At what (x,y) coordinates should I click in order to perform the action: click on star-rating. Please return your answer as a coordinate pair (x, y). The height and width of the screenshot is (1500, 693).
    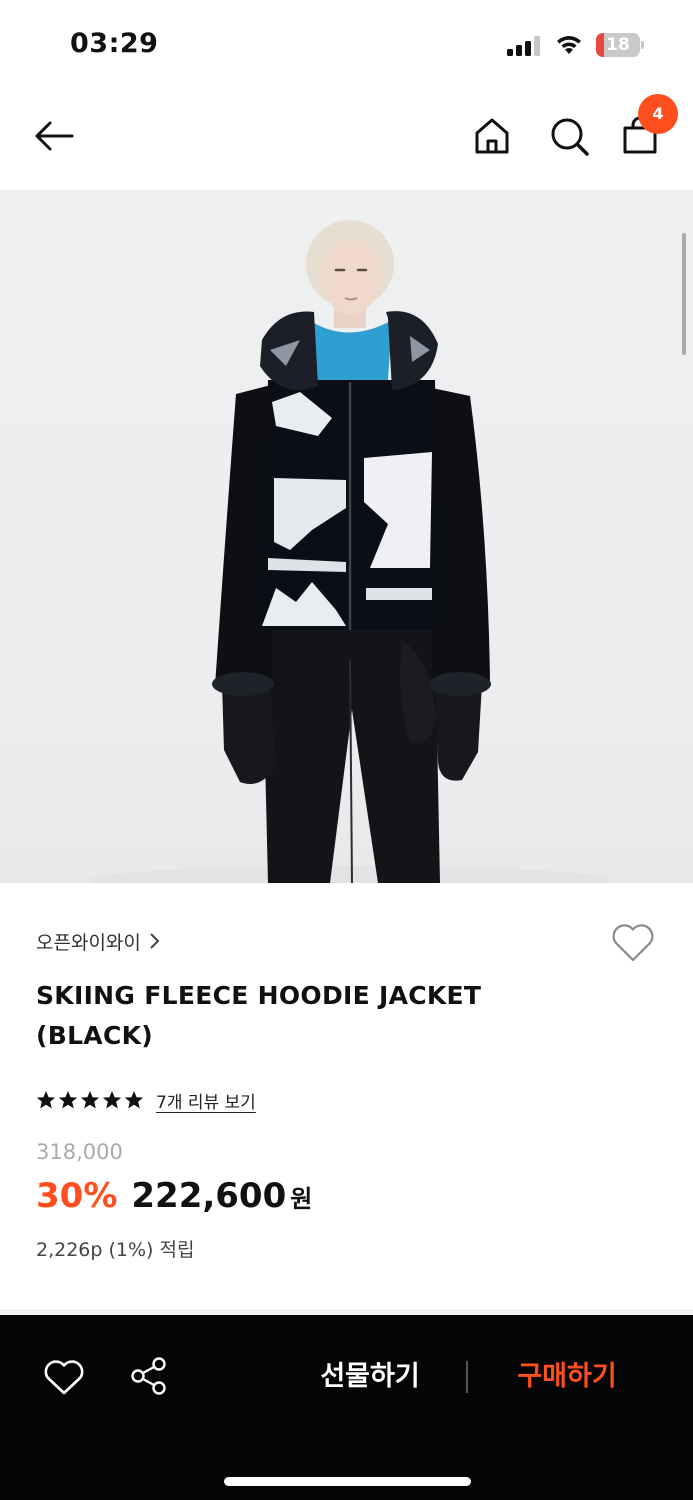
    Looking at the image, I should click on (90, 1100).